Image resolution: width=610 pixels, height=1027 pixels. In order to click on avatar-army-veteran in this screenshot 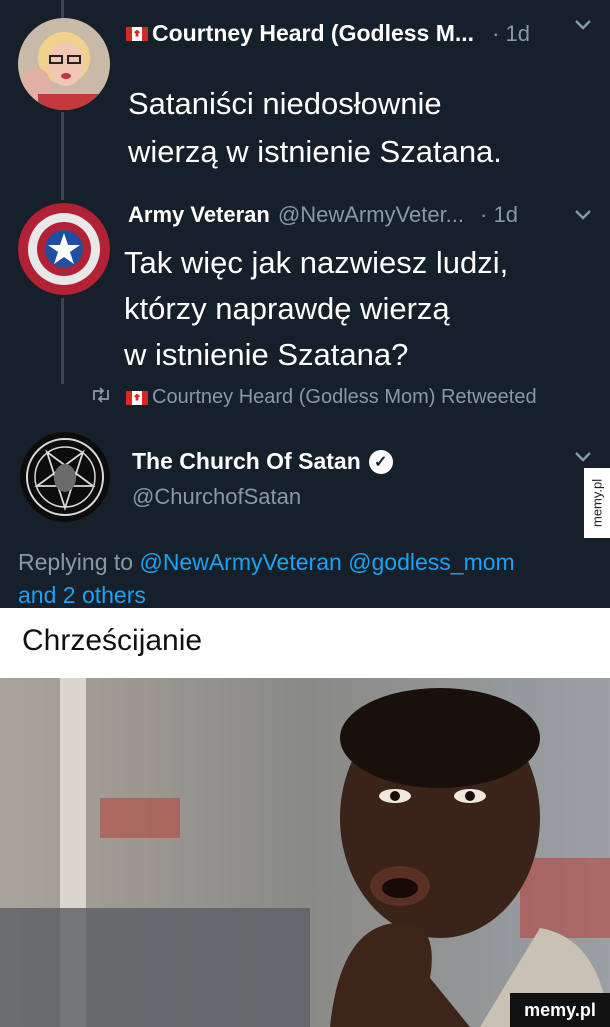, I will do `click(64, 249)`.